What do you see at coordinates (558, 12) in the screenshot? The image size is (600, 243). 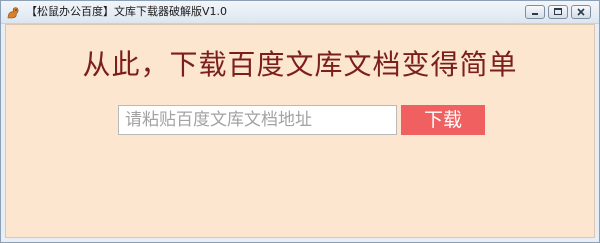 I see `maximize-button` at bounding box center [558, 12].